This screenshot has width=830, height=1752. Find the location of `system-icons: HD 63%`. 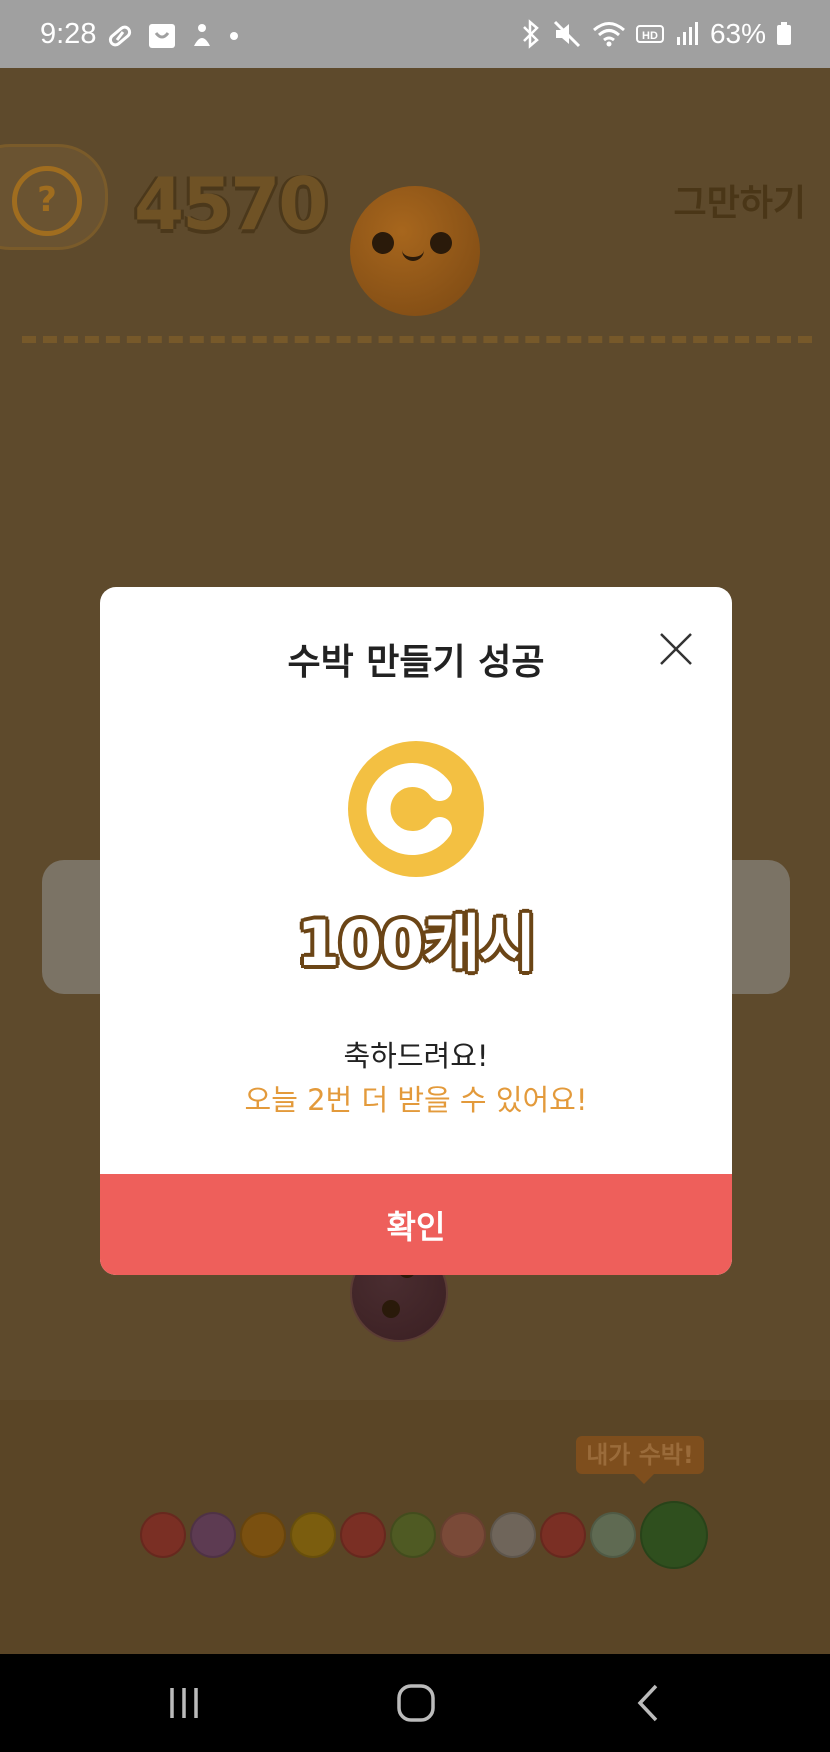

system-icons: HD 63% is located at coordinates (656, 34).